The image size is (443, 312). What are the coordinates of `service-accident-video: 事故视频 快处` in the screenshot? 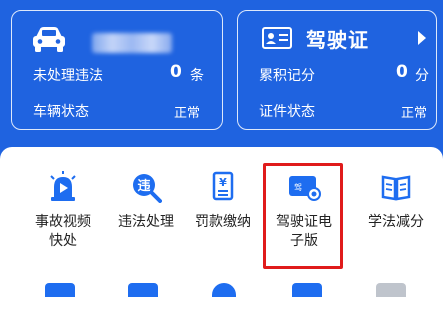 It's located at (63, 211).